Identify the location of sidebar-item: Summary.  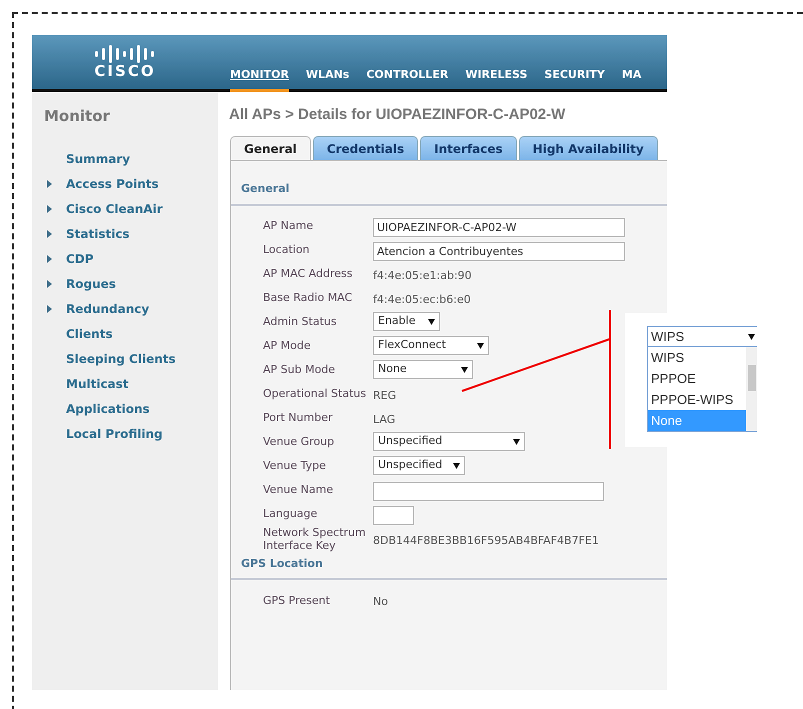
(98, 159).